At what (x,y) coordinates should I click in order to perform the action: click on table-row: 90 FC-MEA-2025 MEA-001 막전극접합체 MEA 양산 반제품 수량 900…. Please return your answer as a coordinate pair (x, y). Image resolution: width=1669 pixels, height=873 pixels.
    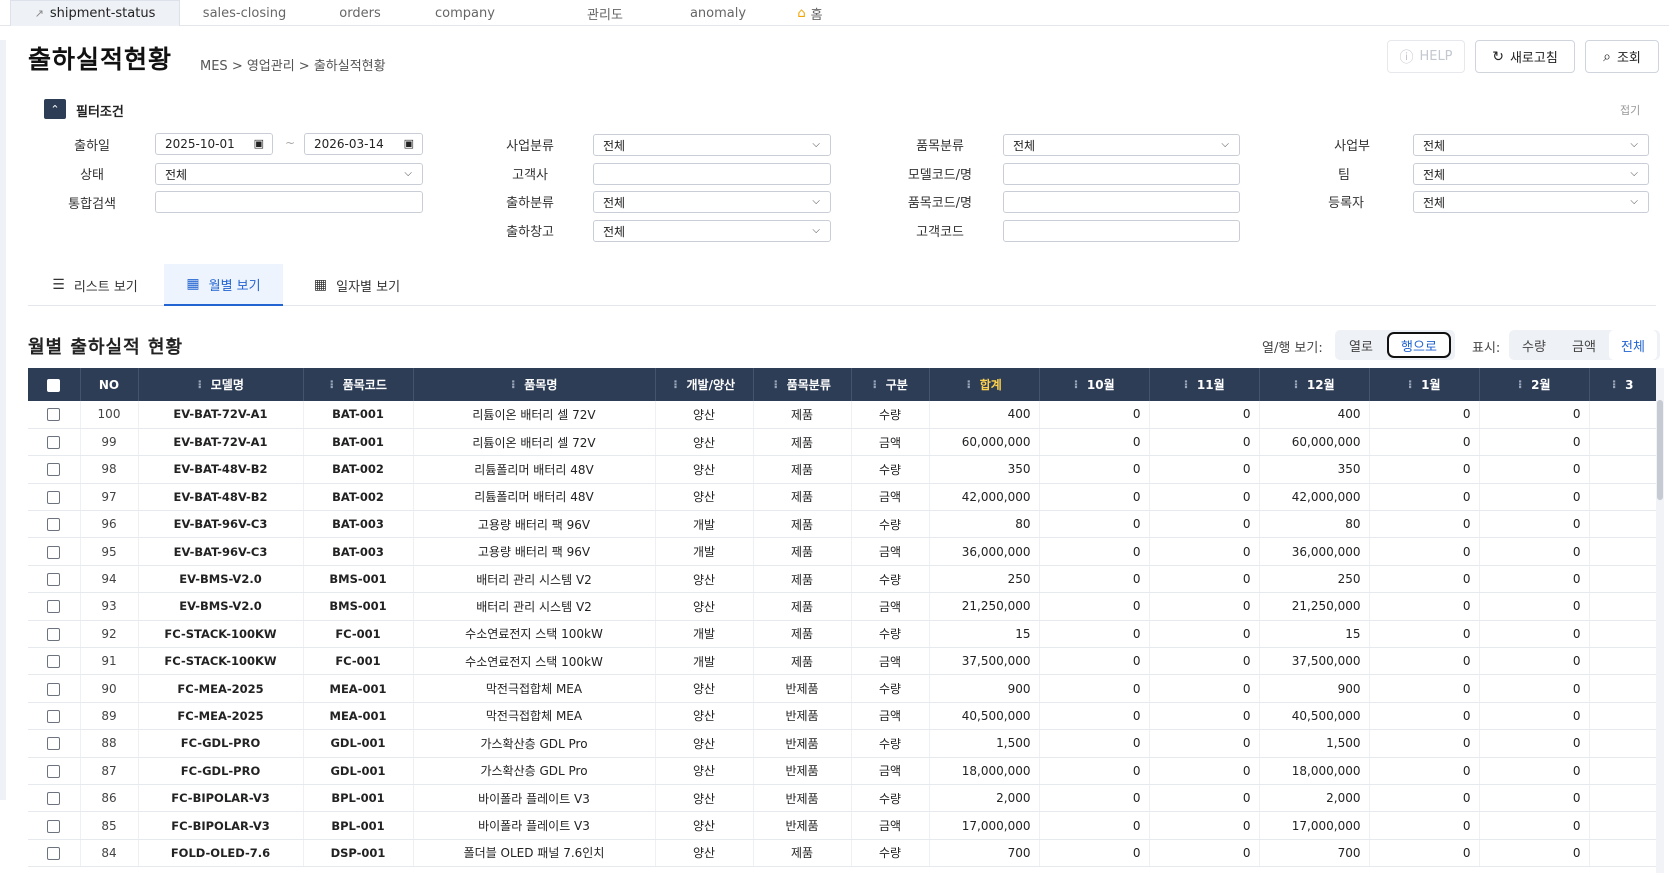
    Looking at the image, I should click on (842, 688).